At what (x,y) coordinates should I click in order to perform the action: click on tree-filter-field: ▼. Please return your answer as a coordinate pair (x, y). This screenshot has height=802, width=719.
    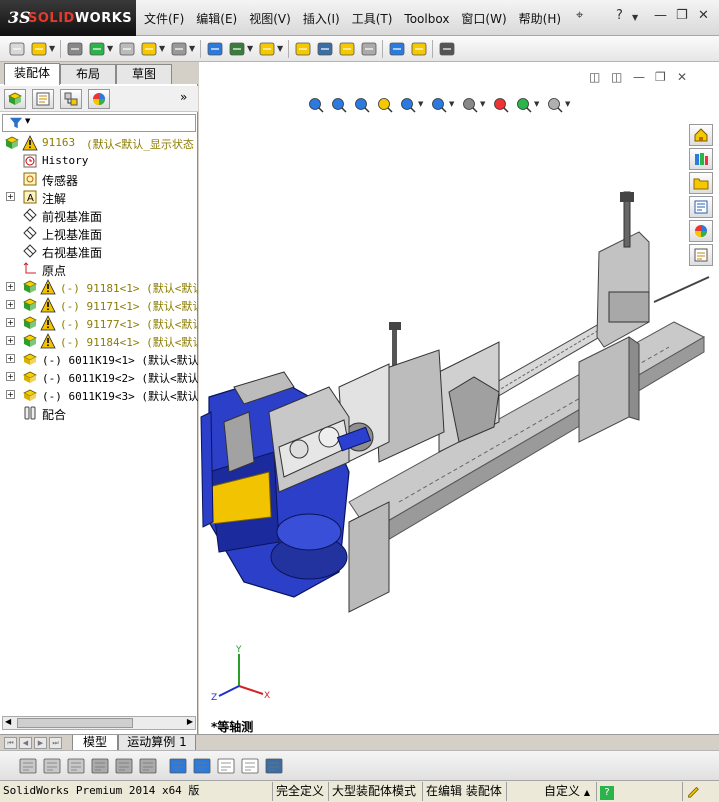
    Looking at the image, I should click on (99, 123).